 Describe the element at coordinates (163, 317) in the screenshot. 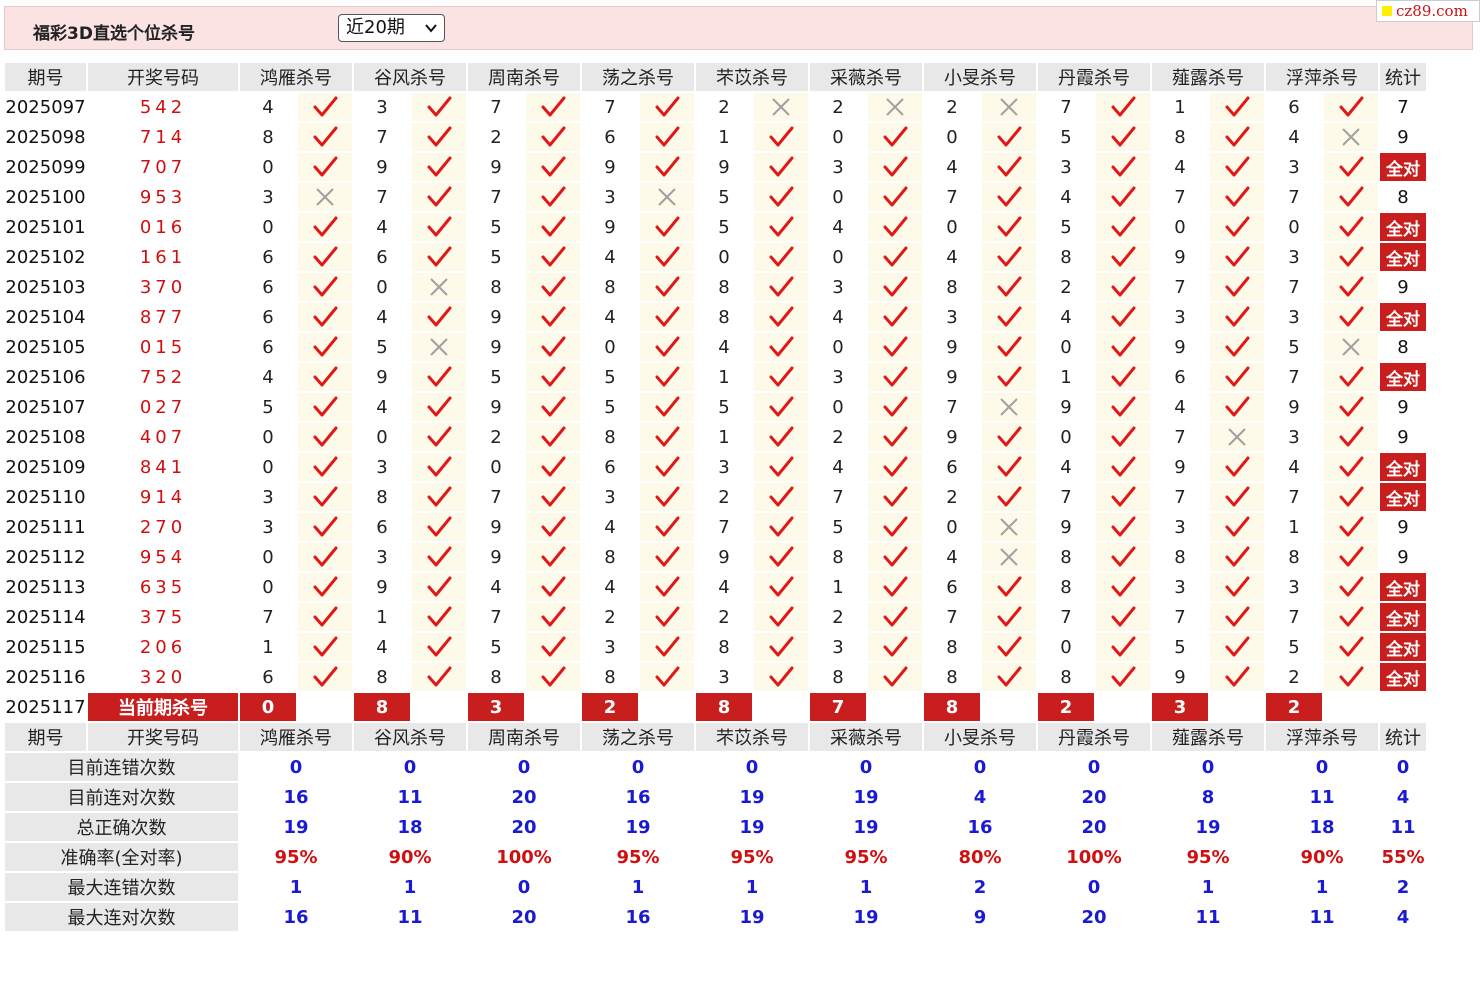

I see `draw-number: 877` at that location.